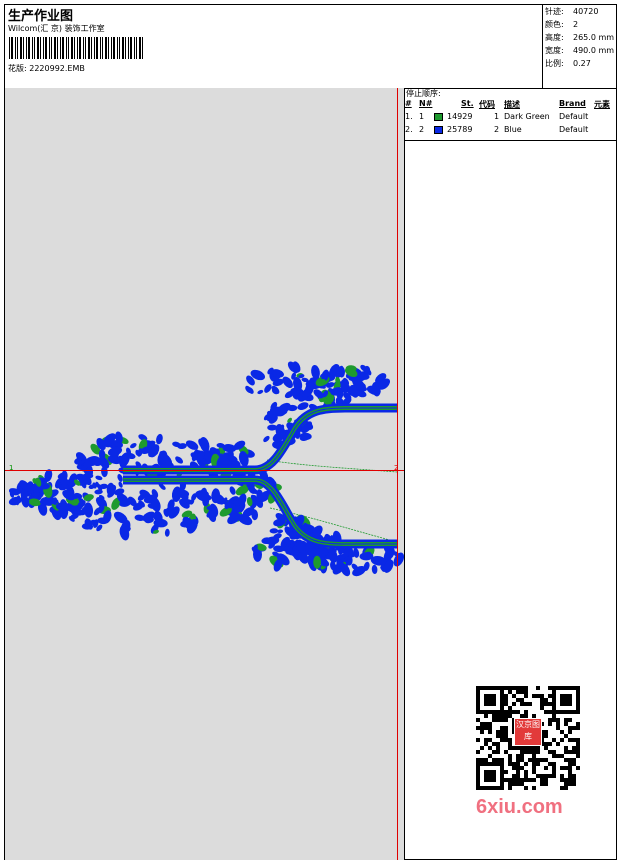 Image resolution: width=620 pixels, height=861 pixels. What do you see at coordinates (273, 47) in the screenshot?
I see `sheet-header: 生产作业图 Wilcom(汇 京) 装饰工作室 花版: 2220992.EMB` at bounding box center [273, 47].